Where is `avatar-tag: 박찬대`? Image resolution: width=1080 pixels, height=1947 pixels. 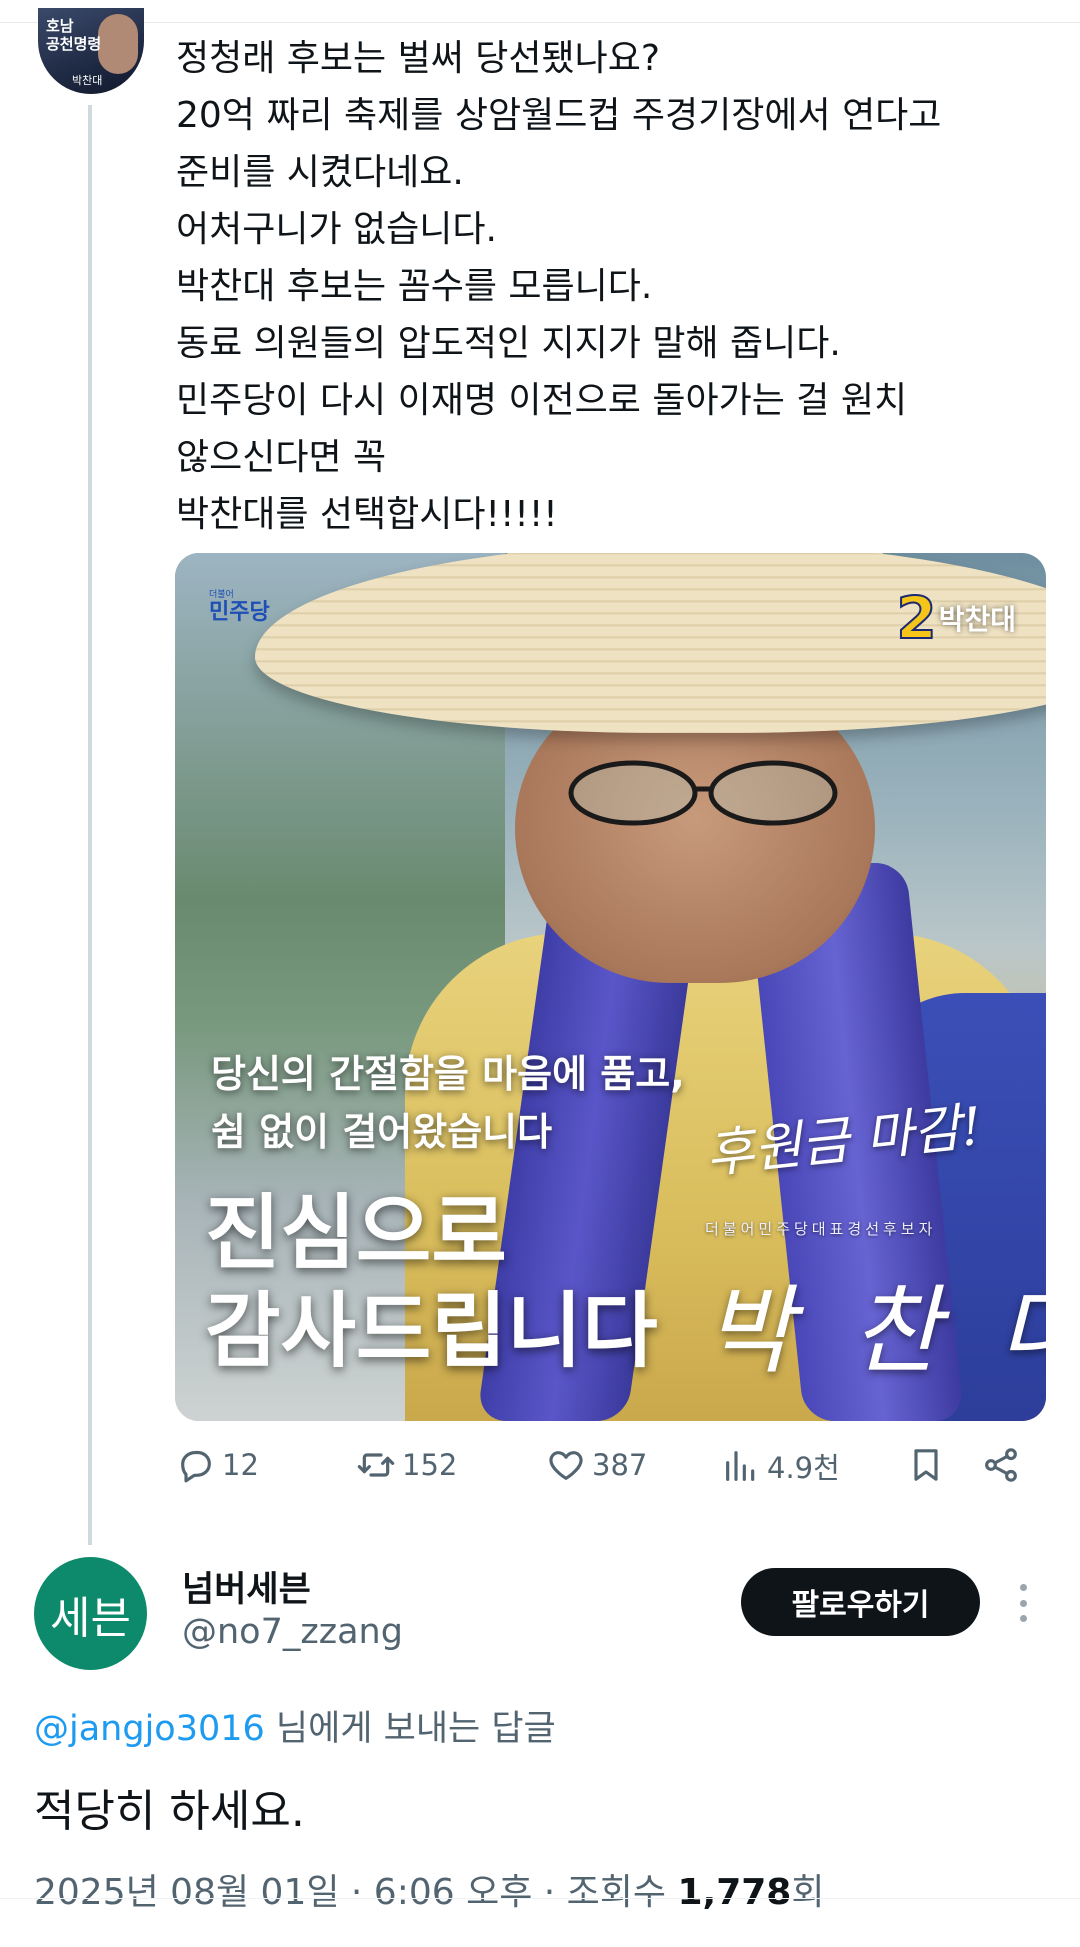
avatar-tag: 박찬대 is located at coordinates (87, 80).